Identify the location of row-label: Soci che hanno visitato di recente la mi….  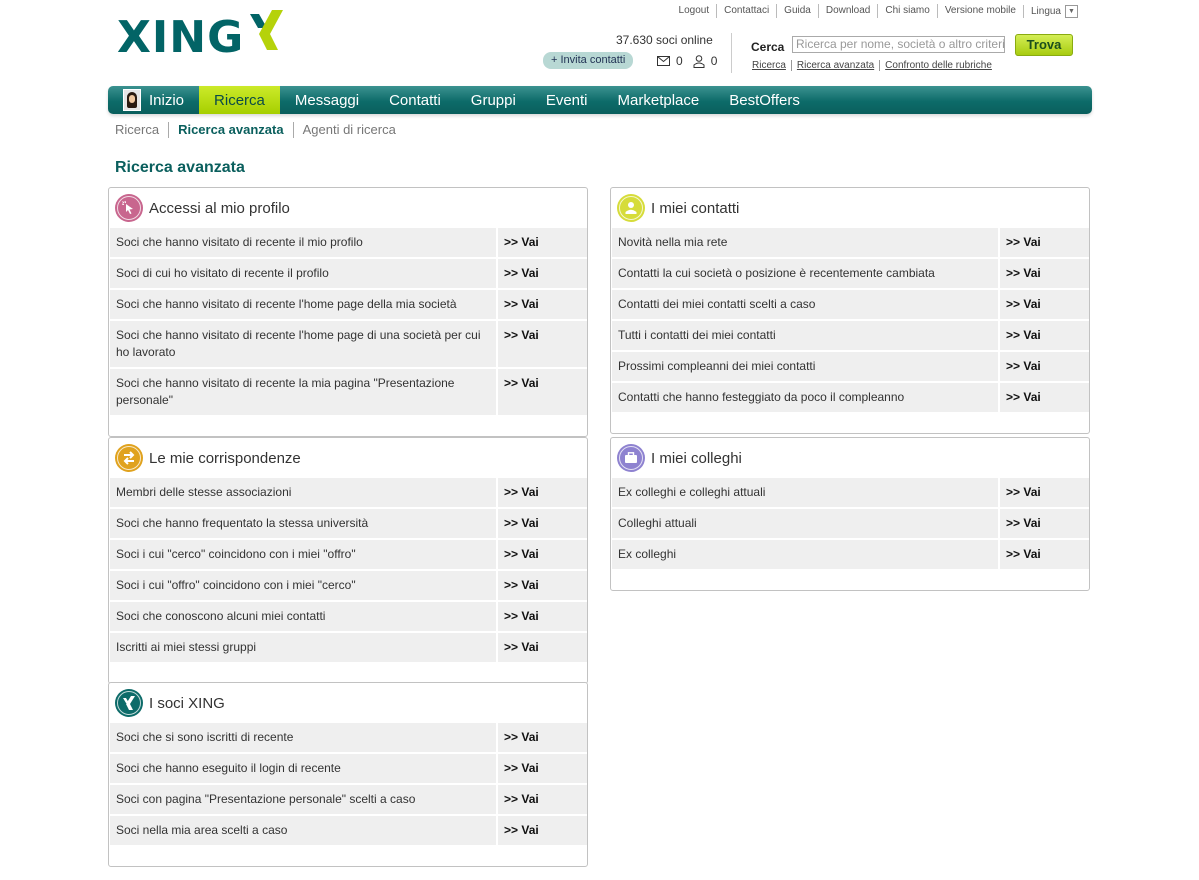
(303, 392).